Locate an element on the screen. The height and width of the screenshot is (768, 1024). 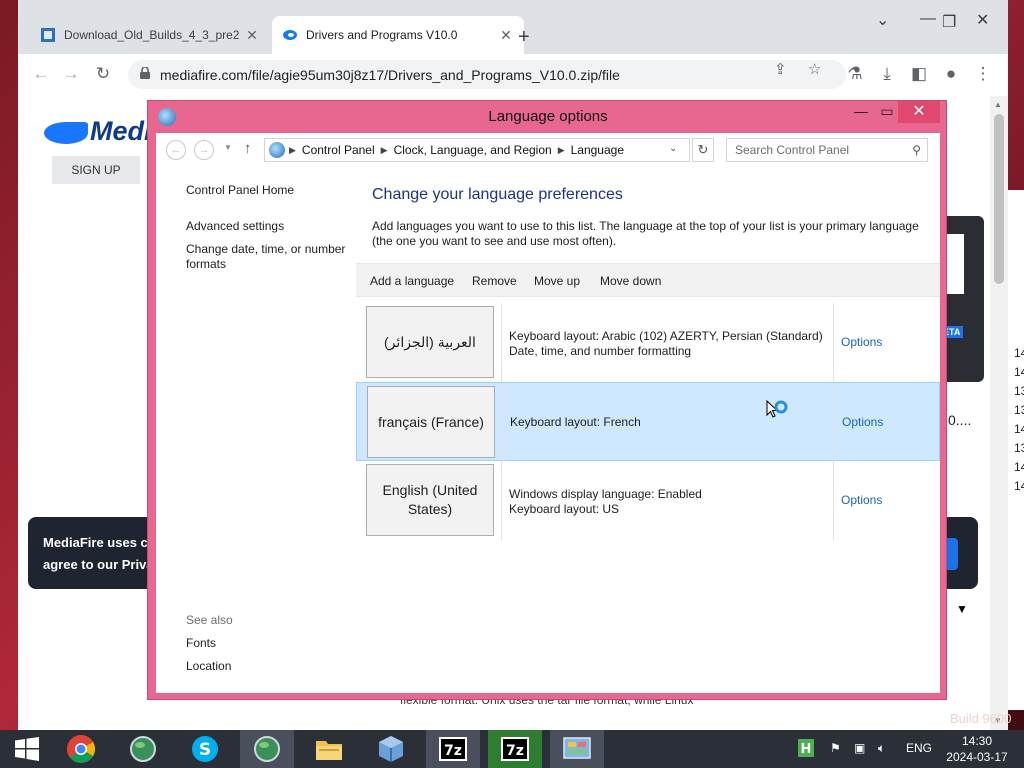
forward-arrow-icon: → is located at coordinates (204, 150).